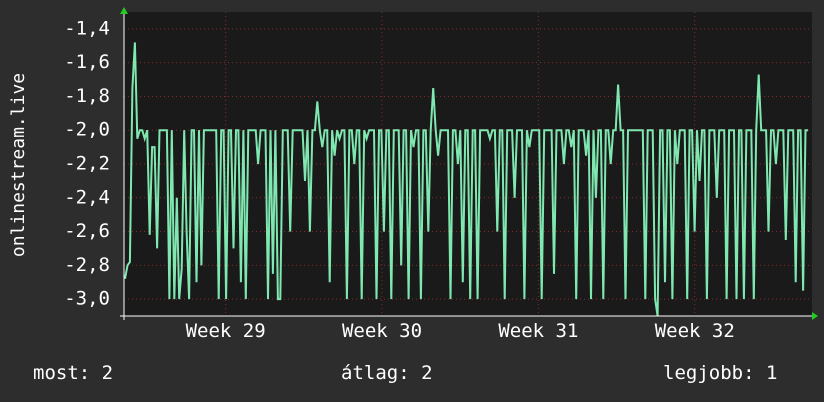 The image size is (824, 402). What do you see at coordinates (87, 231) in the screenshot?
I see `y-tick-label: -2,6` at bounding box center [87, 231].